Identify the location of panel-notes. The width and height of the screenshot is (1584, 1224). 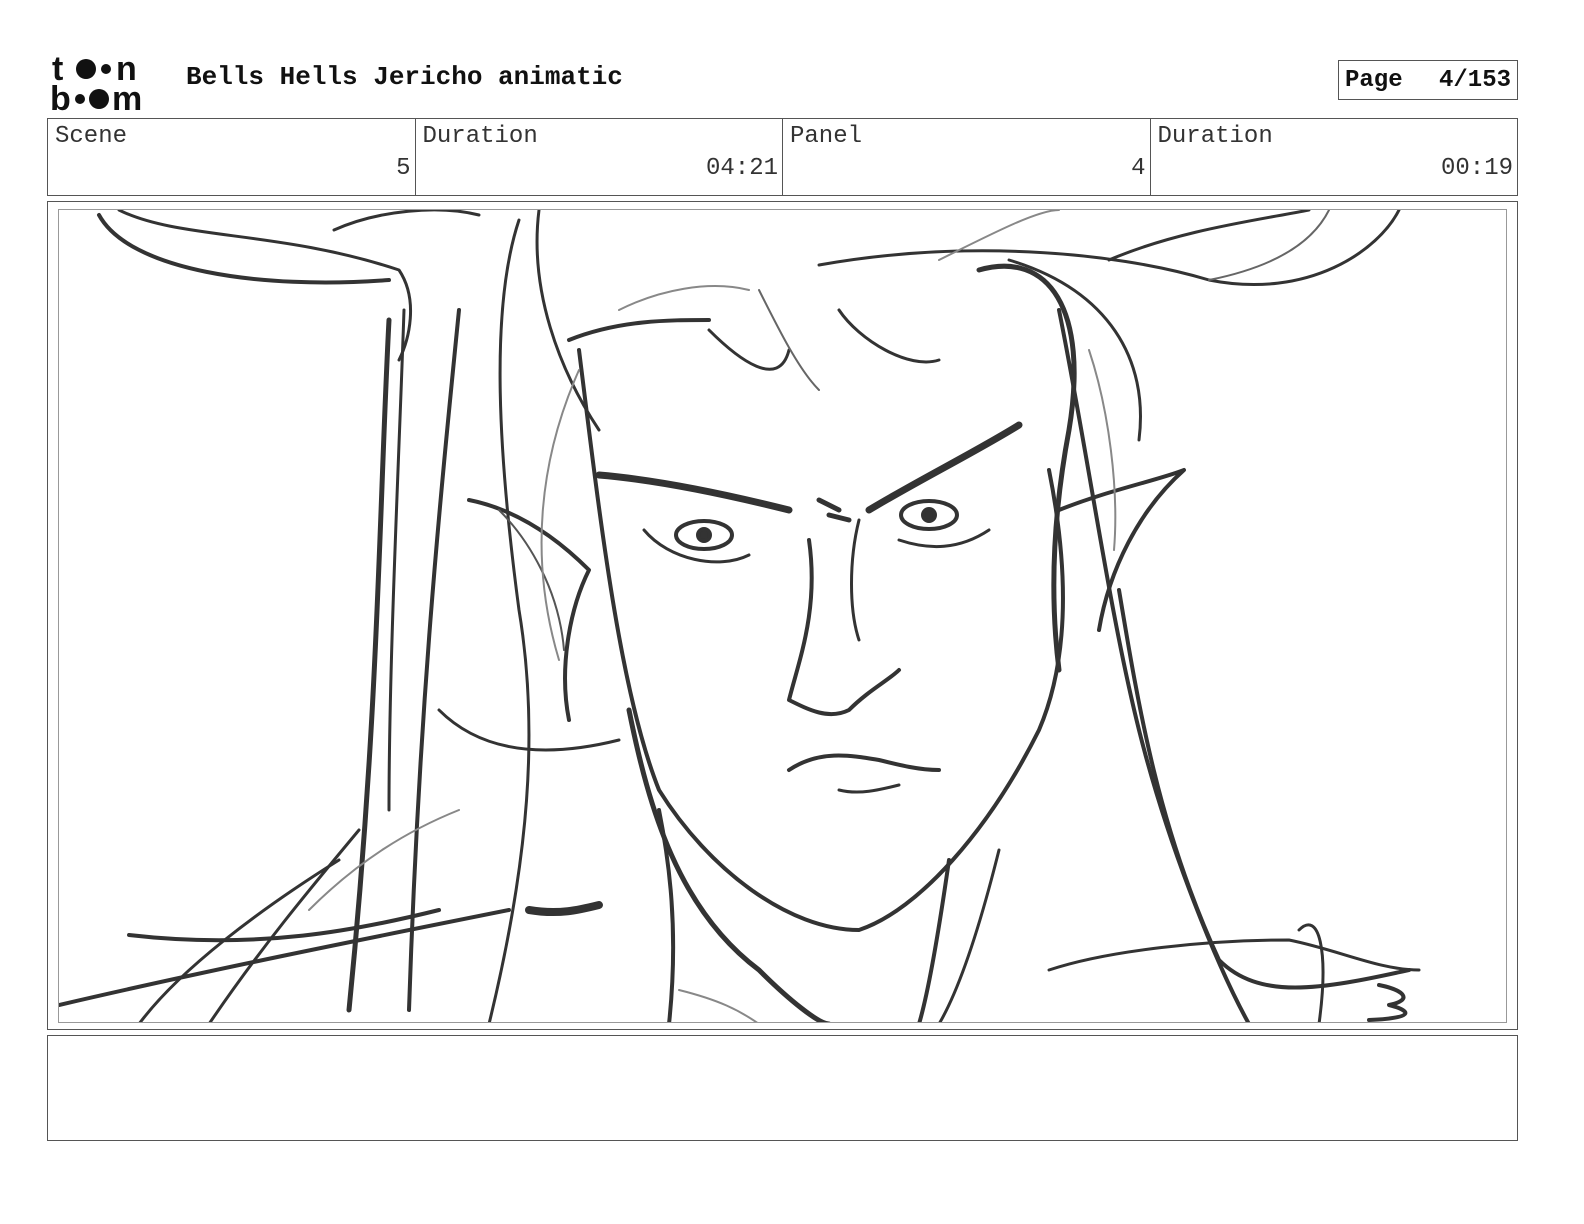
(782, 1088).